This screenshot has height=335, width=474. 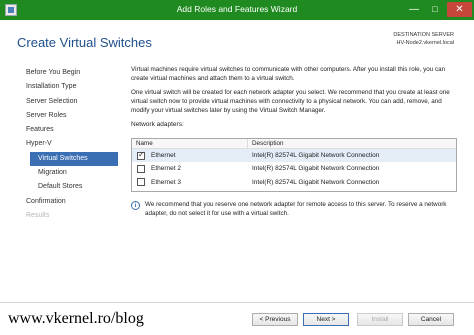 What do you see at coordinates (68, 116) in the screenshot?
I see `nav-item-server-roles: Server Roles` at bounding box center [68, 116].